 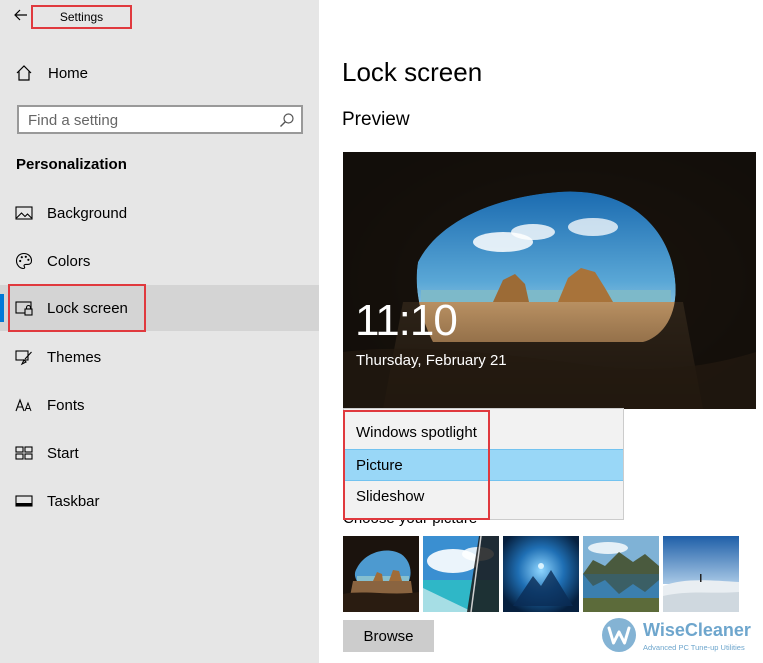 I want to click on brush-icon, so click(x=24, y=357).